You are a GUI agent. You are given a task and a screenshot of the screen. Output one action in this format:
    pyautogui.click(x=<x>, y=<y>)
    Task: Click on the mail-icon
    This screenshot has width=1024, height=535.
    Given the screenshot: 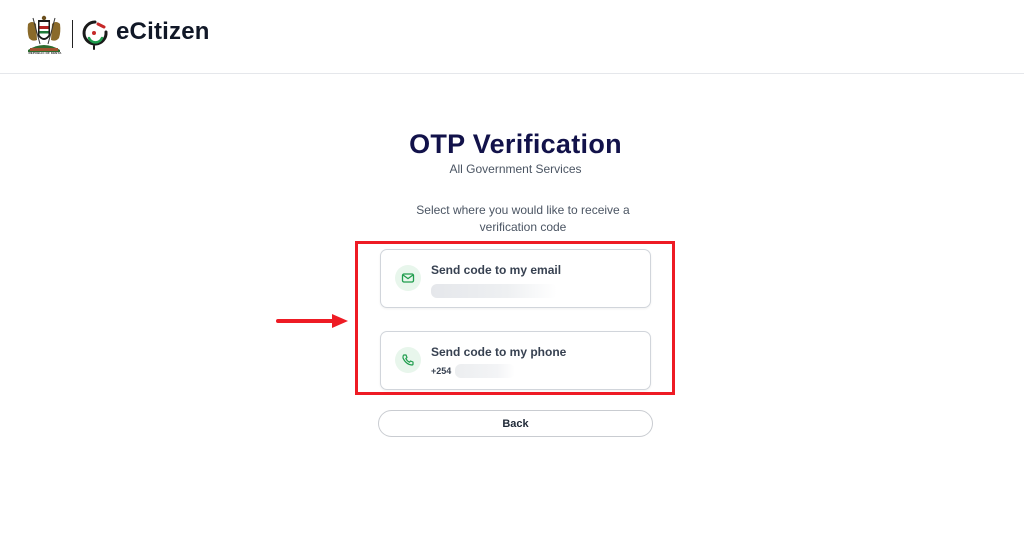 What is the action you would take?
    pyautogui.click(x=408, y=278)
    